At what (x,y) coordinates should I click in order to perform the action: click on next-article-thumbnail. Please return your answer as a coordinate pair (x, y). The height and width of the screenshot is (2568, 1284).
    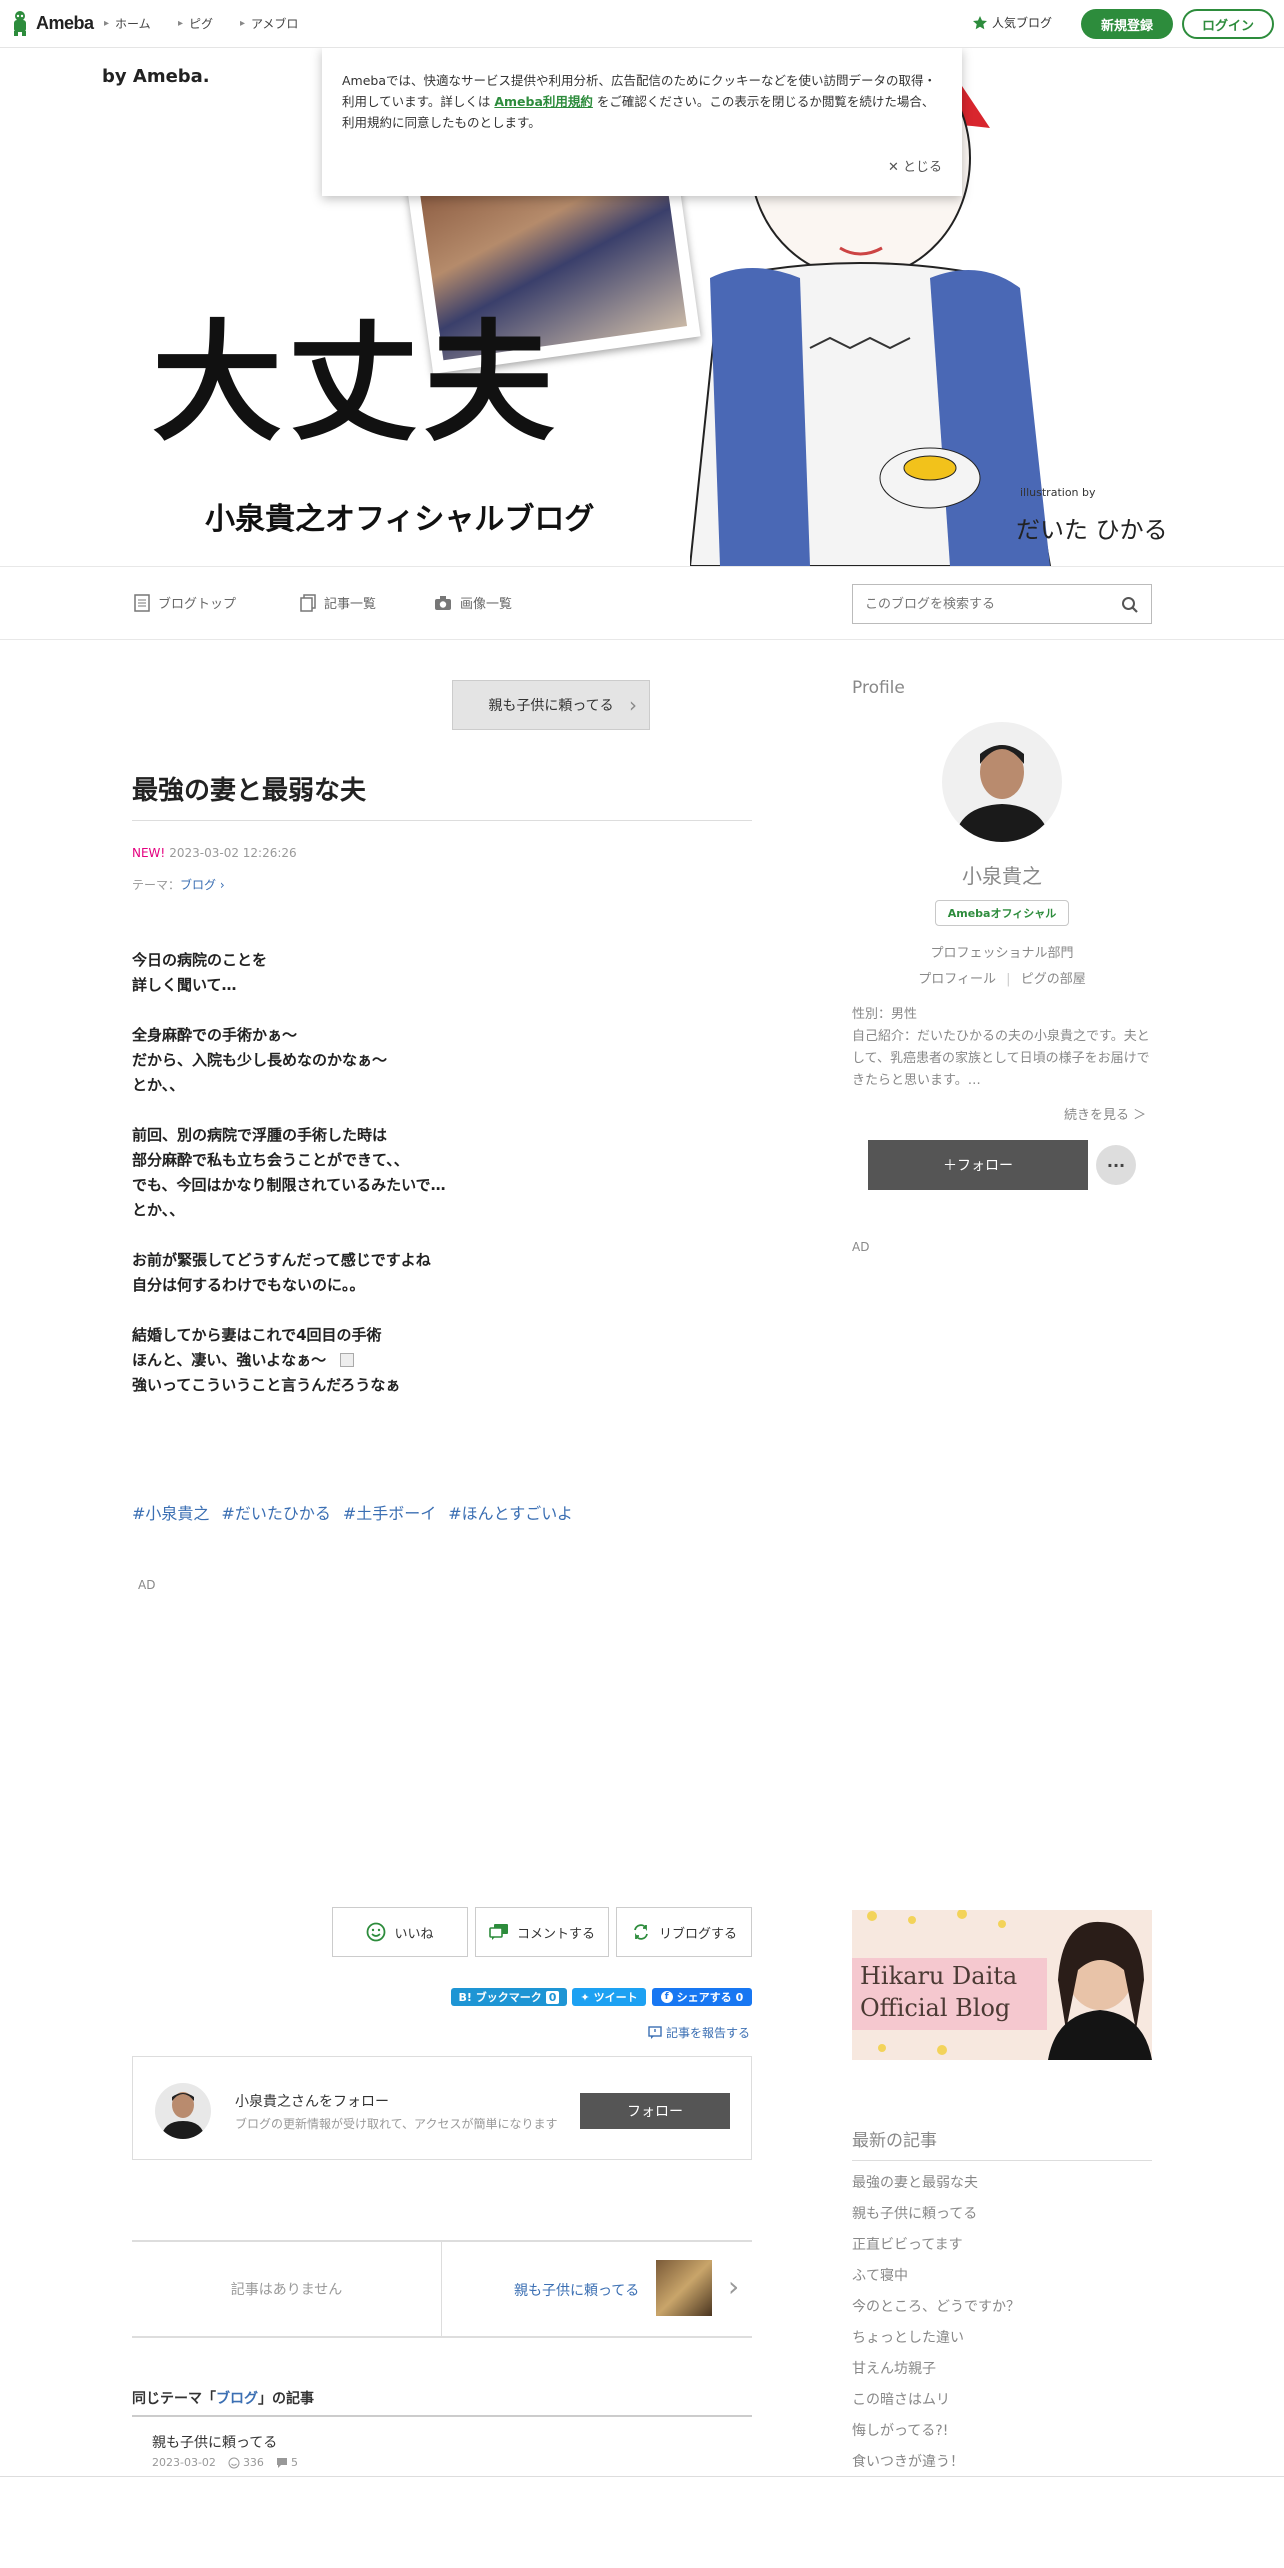
    Looking at the image, I should click on (684, 2288).